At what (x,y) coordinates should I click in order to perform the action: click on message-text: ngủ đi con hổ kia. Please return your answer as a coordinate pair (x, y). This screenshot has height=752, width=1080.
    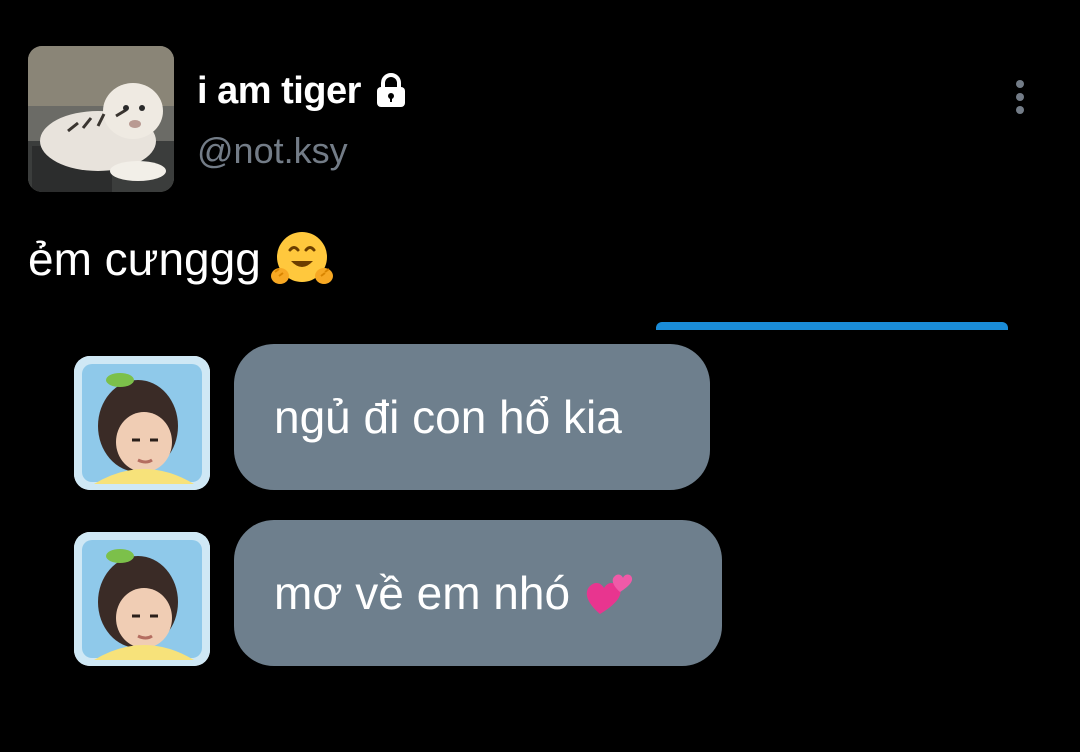
    Looking at the image, I should click on (448, 417).